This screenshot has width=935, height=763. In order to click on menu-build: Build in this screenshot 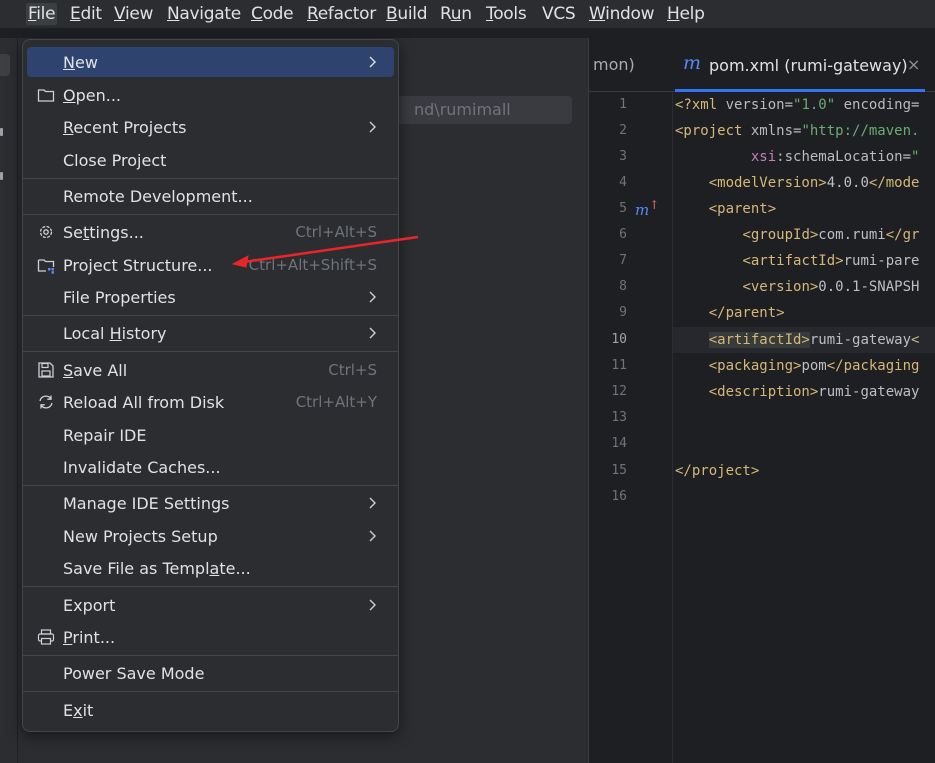, I will do `click(406, 14)`.